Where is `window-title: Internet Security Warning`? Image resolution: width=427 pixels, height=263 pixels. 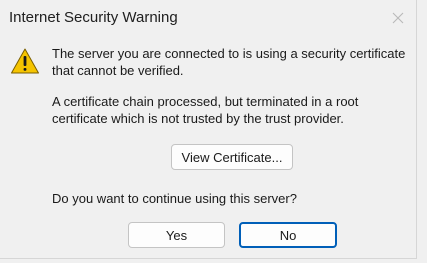 window-title: Internet Security Warning is located at coordinates (93, 17).